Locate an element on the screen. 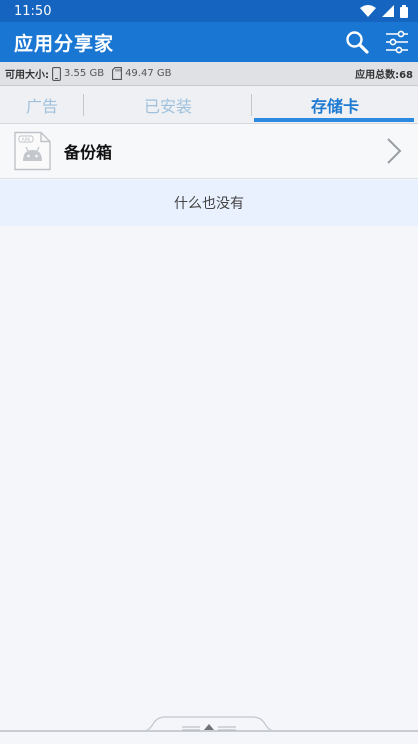  storage-info: 可用大小: 3.55 GB 49.47 GB is located at coordinates (90, 73).